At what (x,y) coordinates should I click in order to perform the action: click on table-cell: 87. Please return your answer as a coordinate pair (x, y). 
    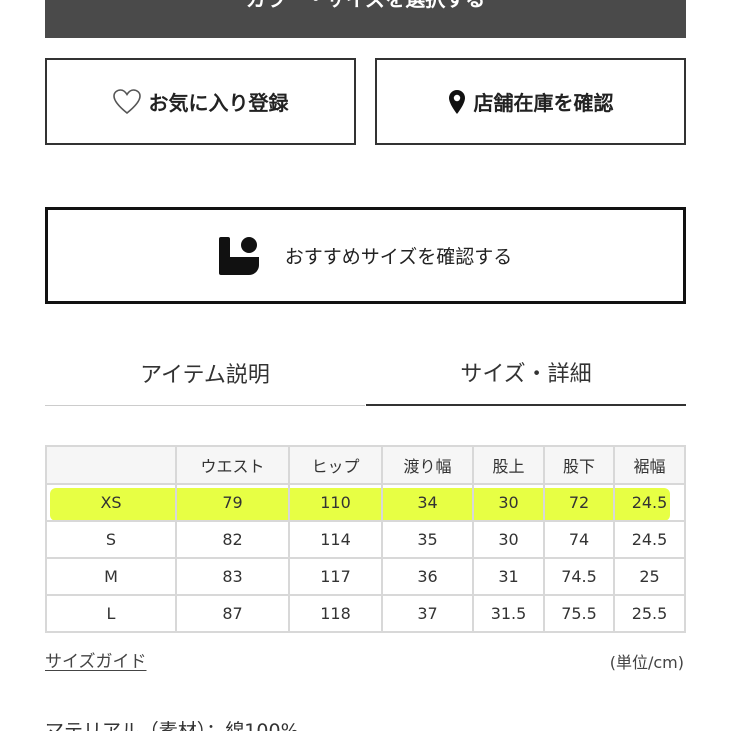
    Looking at the image, I should click on (232, 613).